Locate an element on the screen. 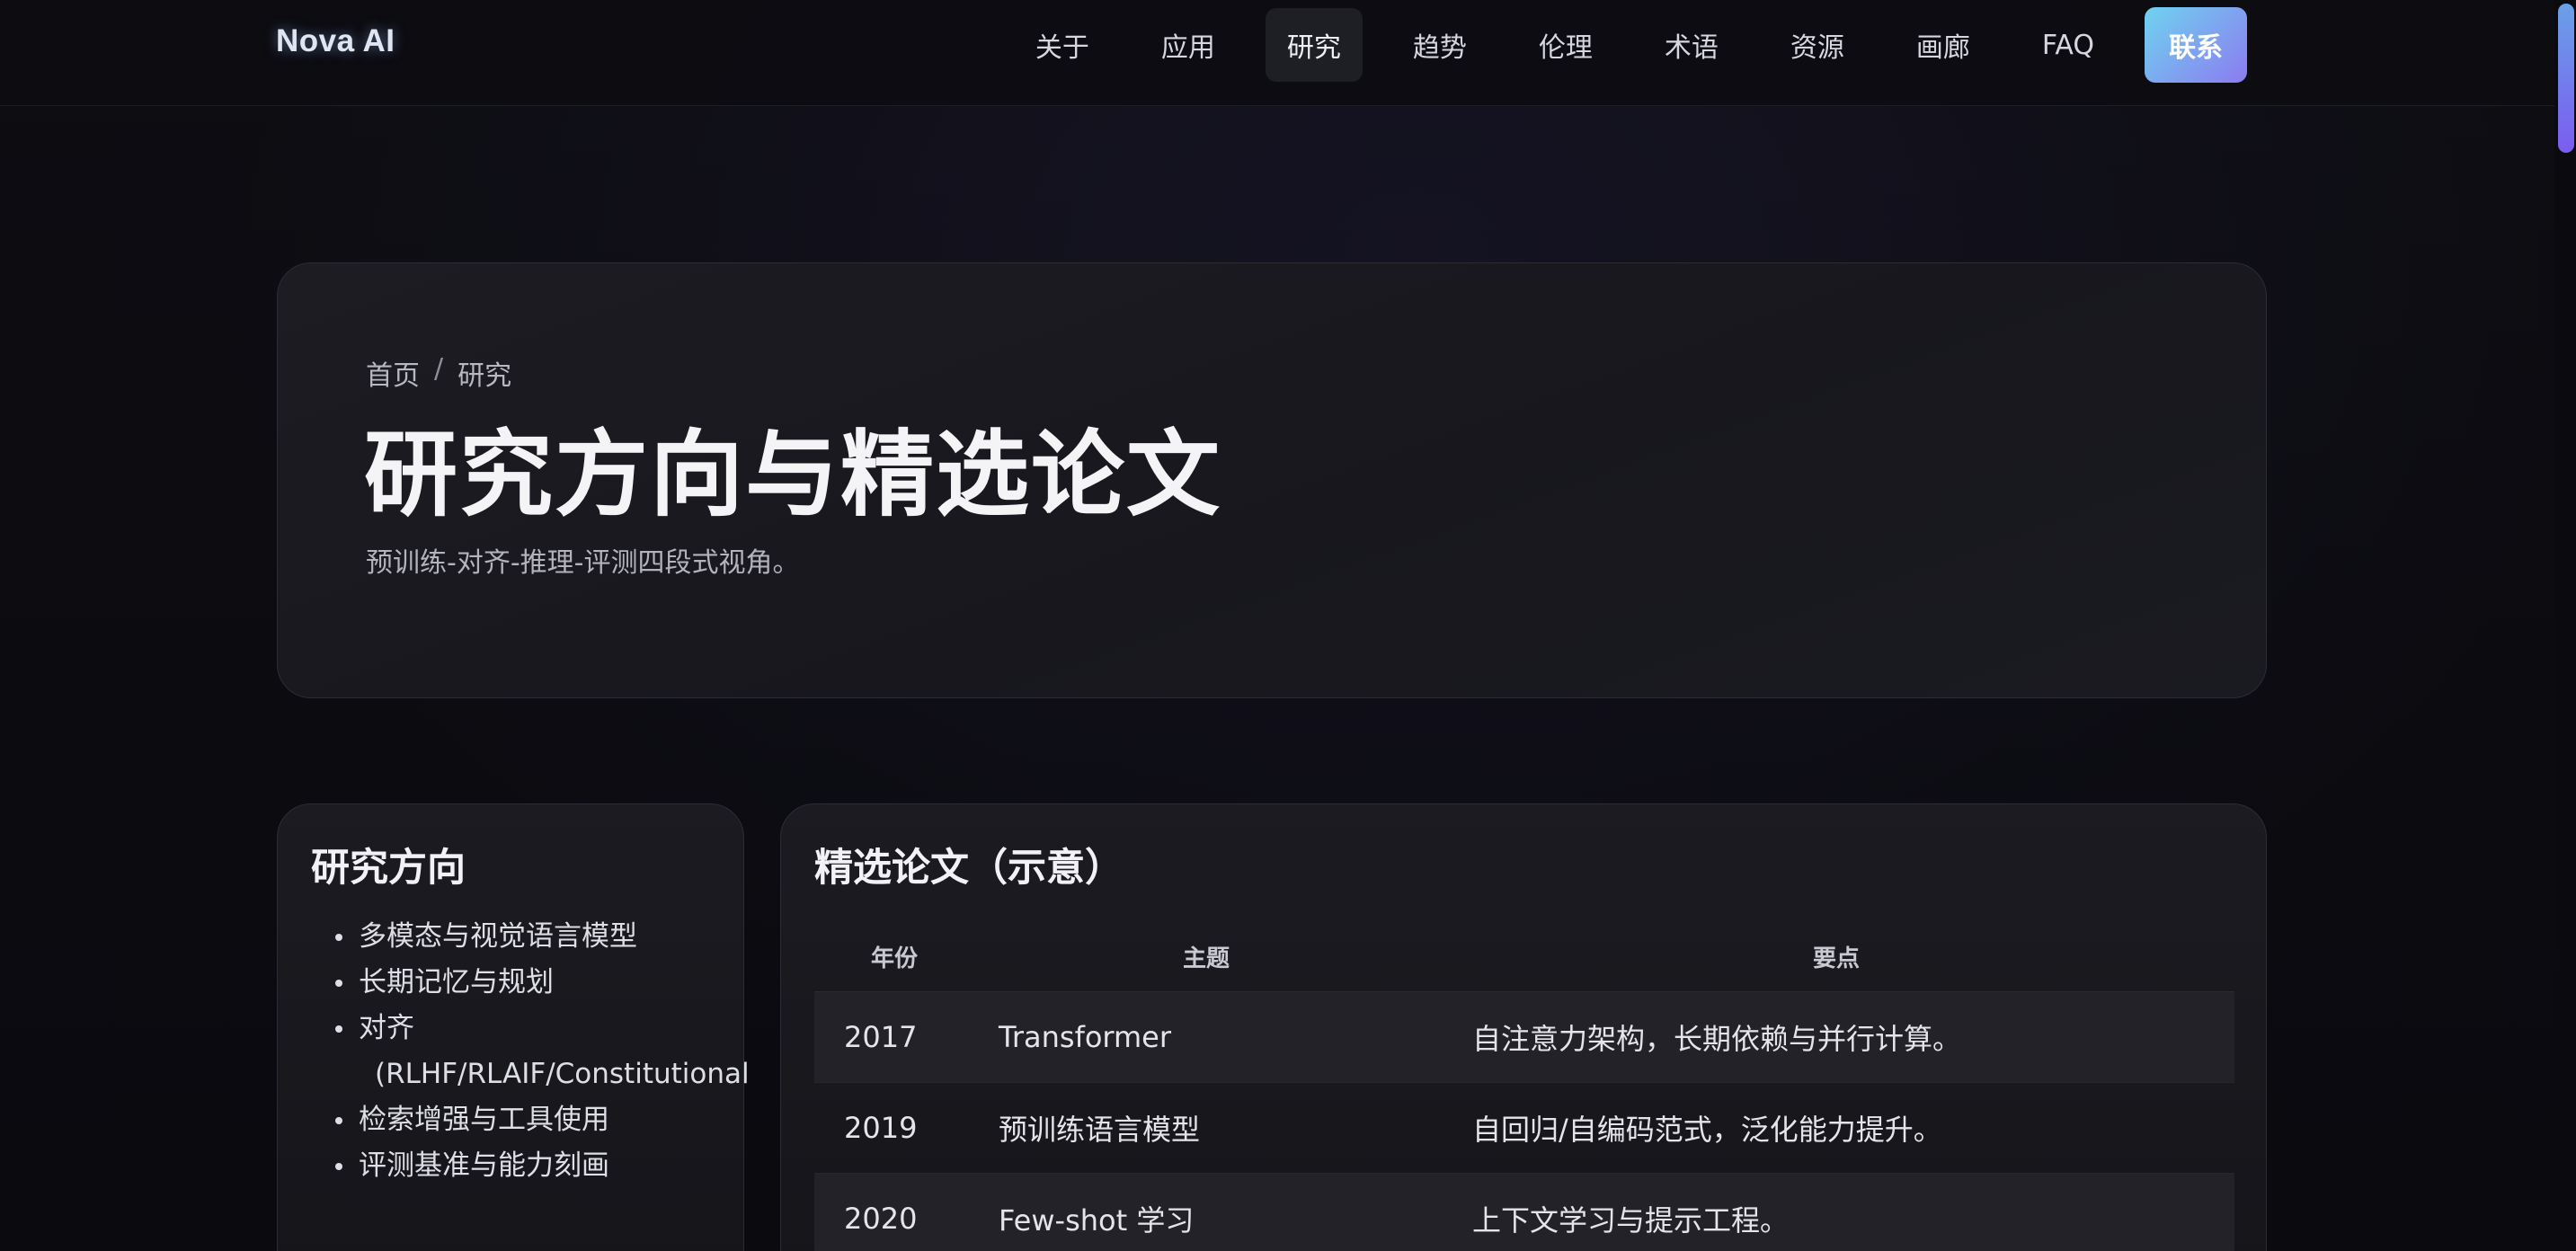 The height and width of the screenshot is (1251, 2576). table-row: 2017 Transformer 自注意力架构，长期依赖与并行计算。 is located at coordinates (1524, 1037).